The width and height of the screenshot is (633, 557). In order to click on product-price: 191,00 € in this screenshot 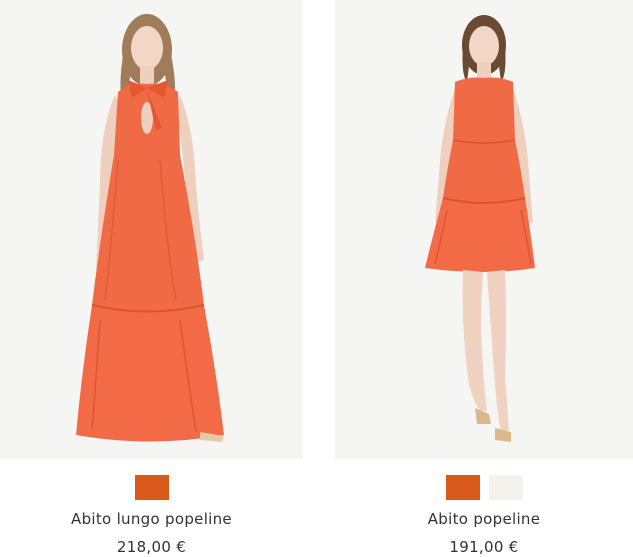, I will do `click(484, 547)`.